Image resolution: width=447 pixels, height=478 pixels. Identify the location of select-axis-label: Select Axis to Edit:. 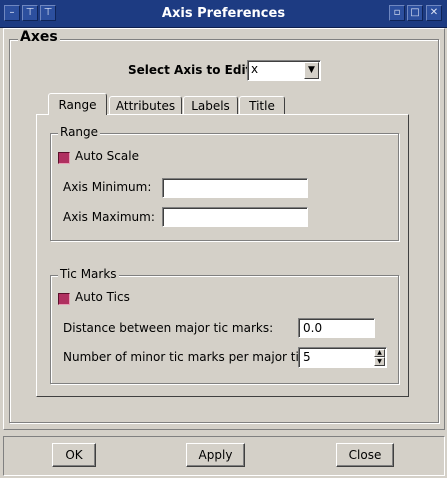
(192, 70).